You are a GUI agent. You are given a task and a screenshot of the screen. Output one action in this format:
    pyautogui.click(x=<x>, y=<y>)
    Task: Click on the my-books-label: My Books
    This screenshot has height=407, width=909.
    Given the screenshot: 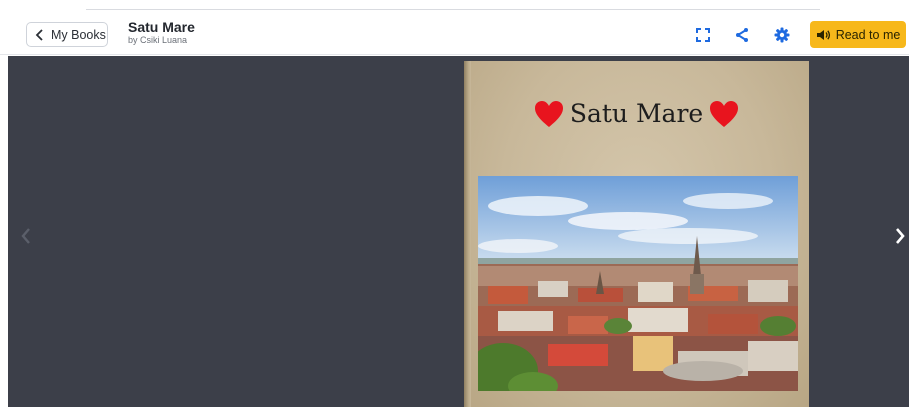 What is the action you would take?
    pyautogui.click(x=78, y=34)
    